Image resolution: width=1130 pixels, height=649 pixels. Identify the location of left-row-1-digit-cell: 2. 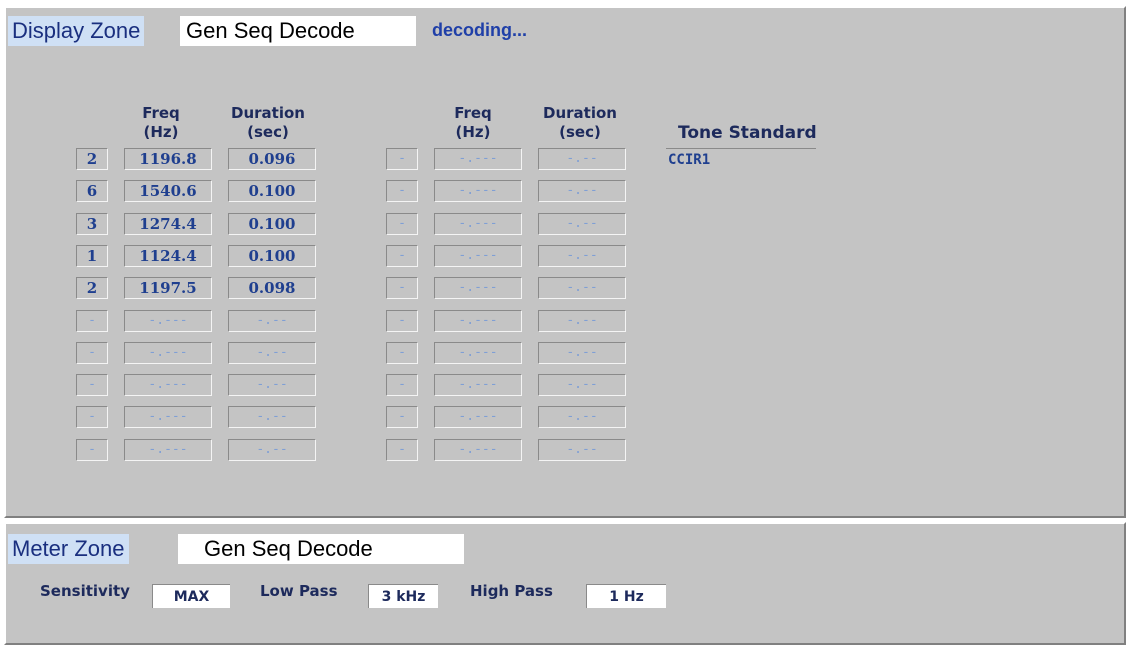
(92, 159).